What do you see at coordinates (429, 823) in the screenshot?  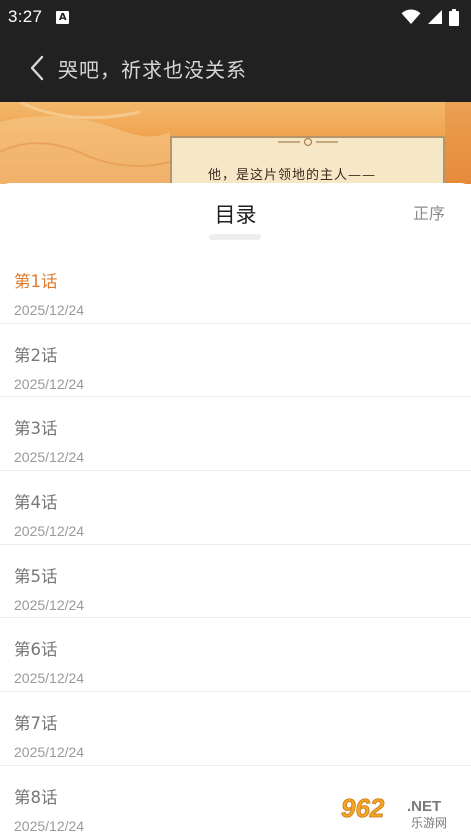 I see `watermark-caption: 乐游网` at bounding box center [429, 823].